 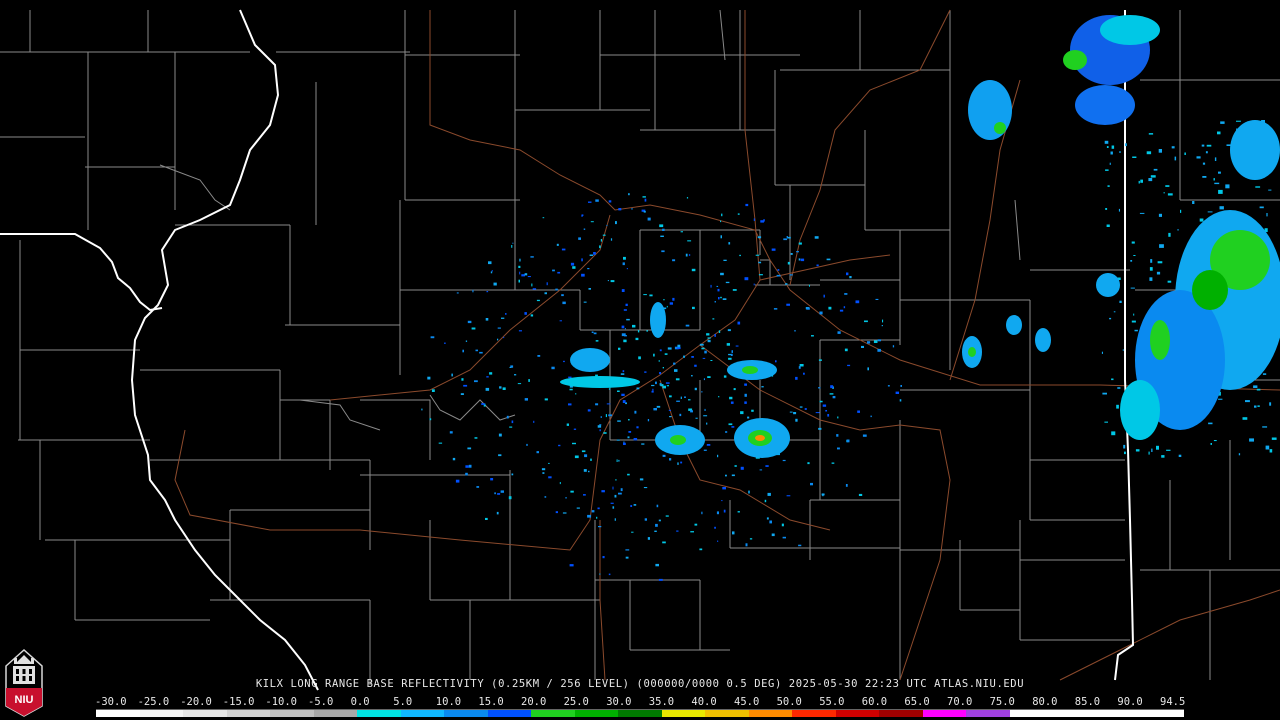 What do you see at coordinates (281, 702) in the screenshot?
I see `scale-label: -10.0` at bounding box center [281, 702].